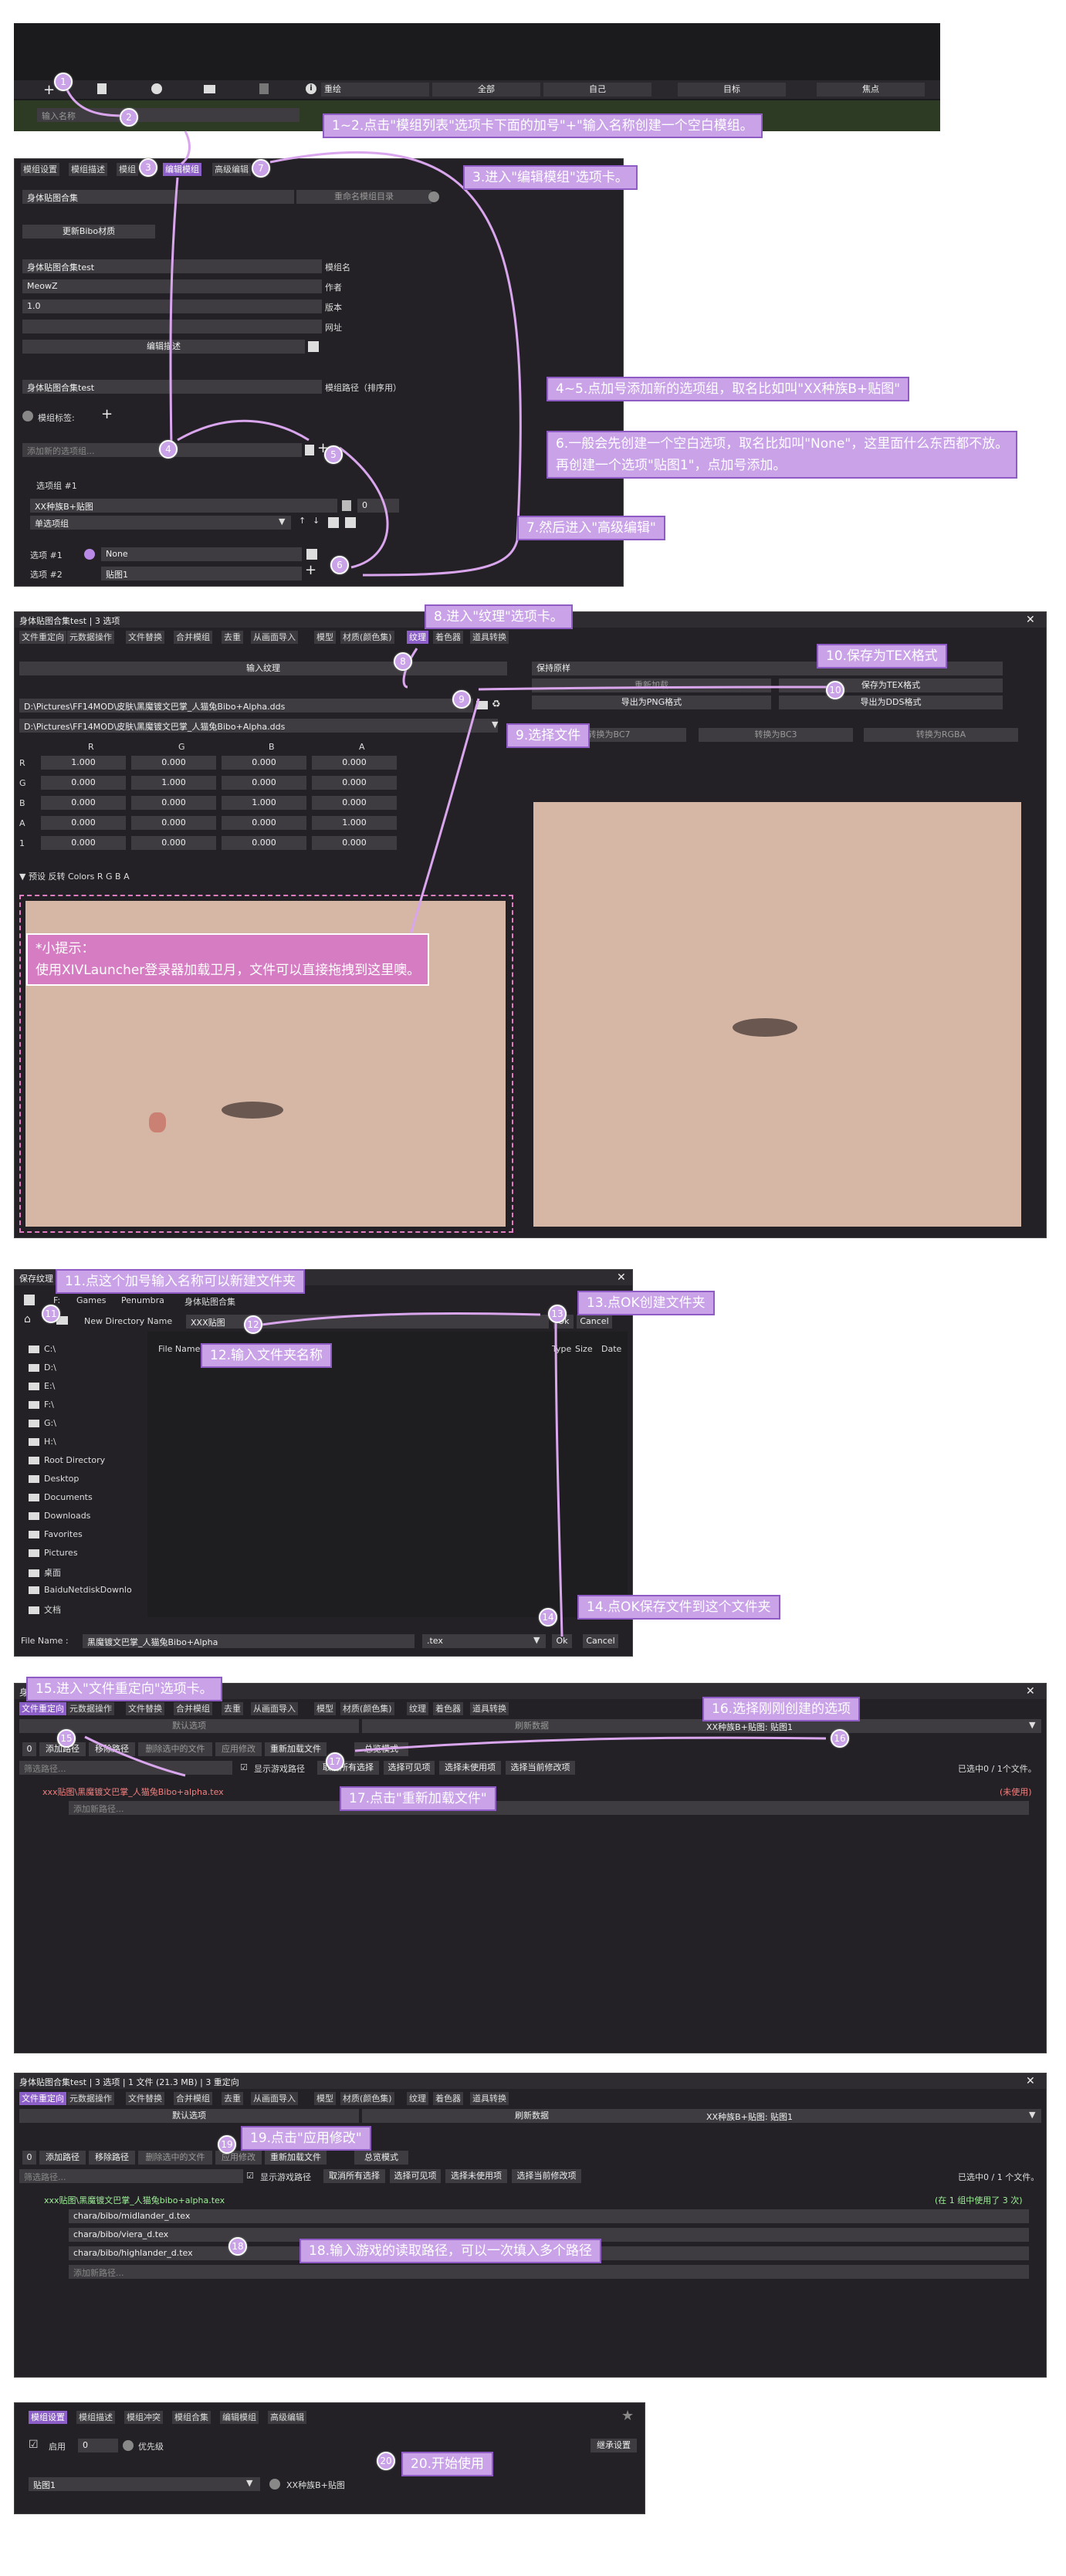 The width and height of the screenshot is (1066, 2576). What do you see at coordinates (728, 389) in the screenshot?
I see `callout-step-4-5: 4~5.点加号添加新的选项组，取名比如叫"XX种族B+贴图"` at bounding box center [728, 389].